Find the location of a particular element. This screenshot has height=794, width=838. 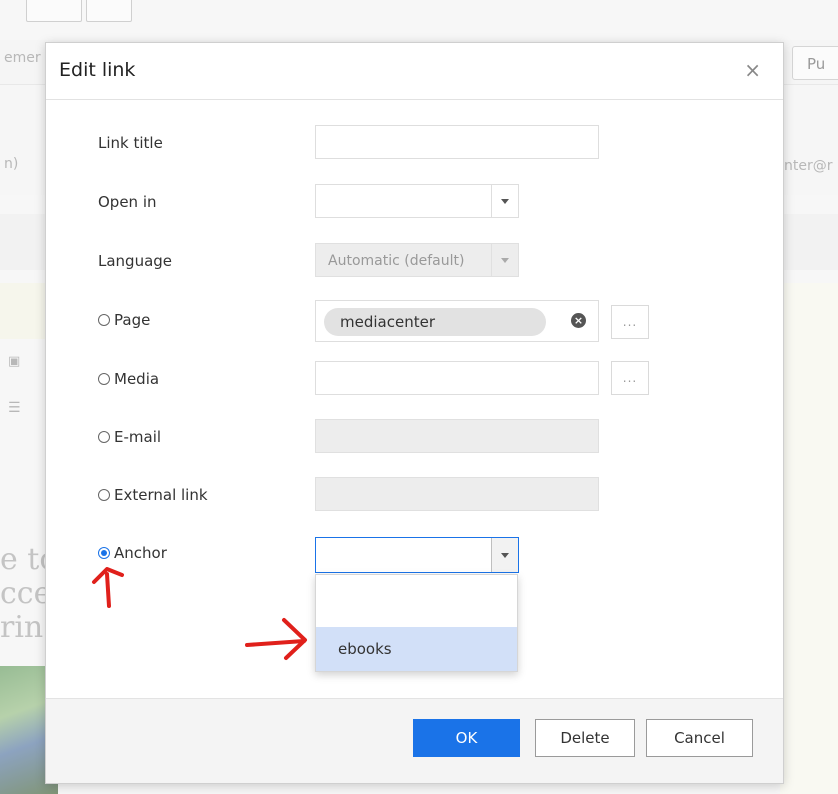

annotation-arrow-up-icon is located at coordinates (108, 587).